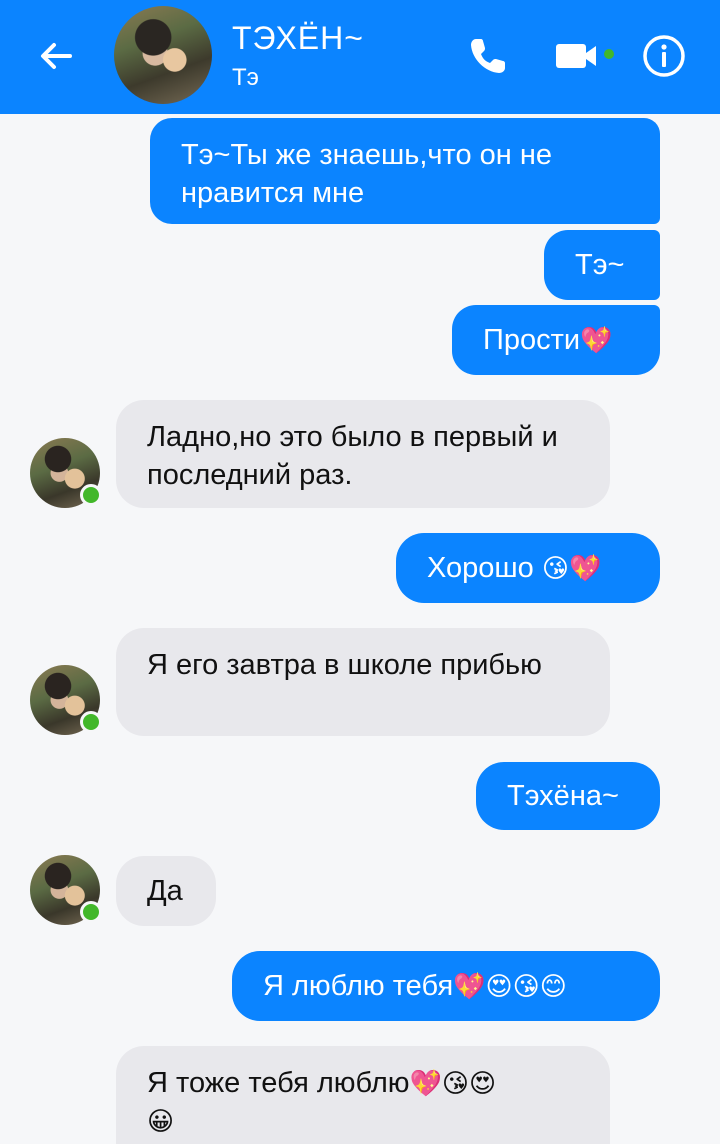  What do you see at coordinates (563, 796) in the screenshot?
I see `message-text: Тэхёна~` at bounding box center [563, 796].